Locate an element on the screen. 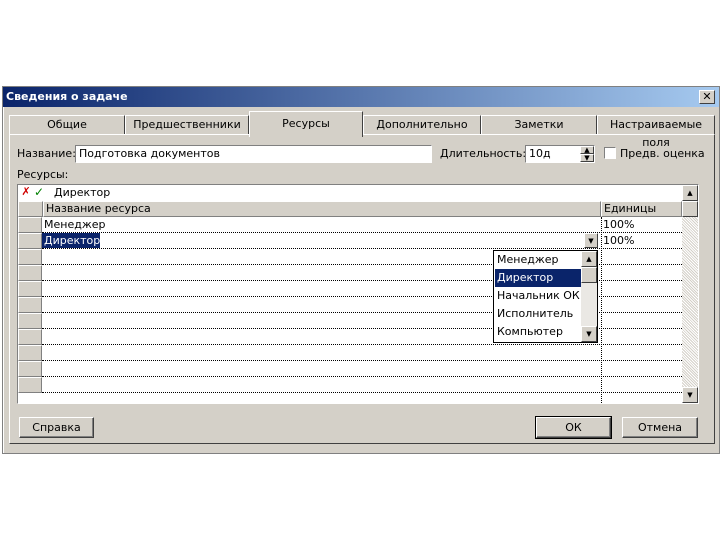 This screenshot has width=720, height=540. resource-name-cell: Директор is located at coordinates (71, 240).